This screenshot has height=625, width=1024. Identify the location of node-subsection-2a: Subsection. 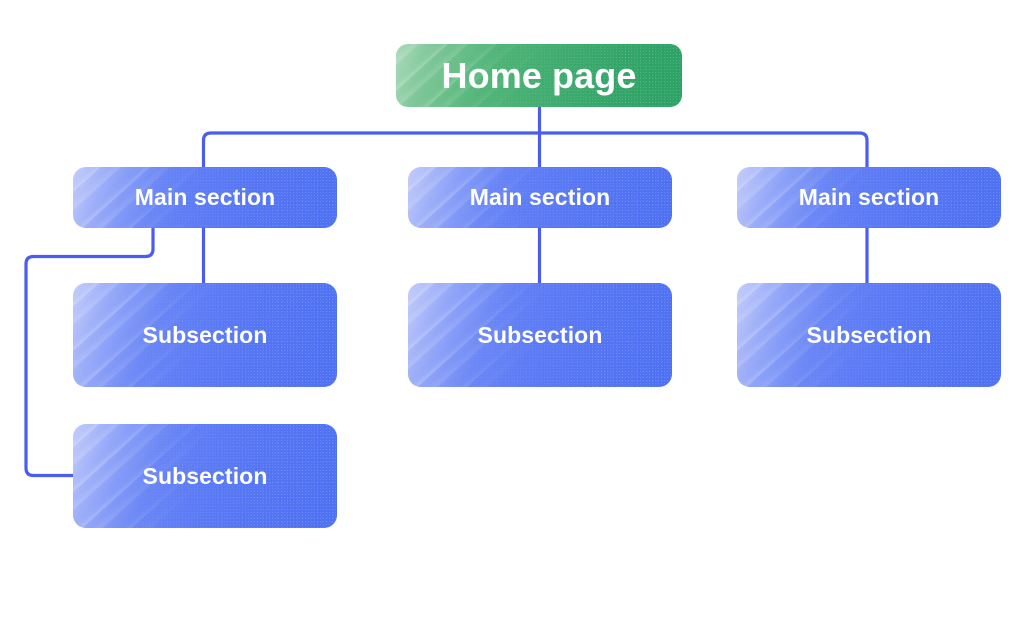
(540, 335).